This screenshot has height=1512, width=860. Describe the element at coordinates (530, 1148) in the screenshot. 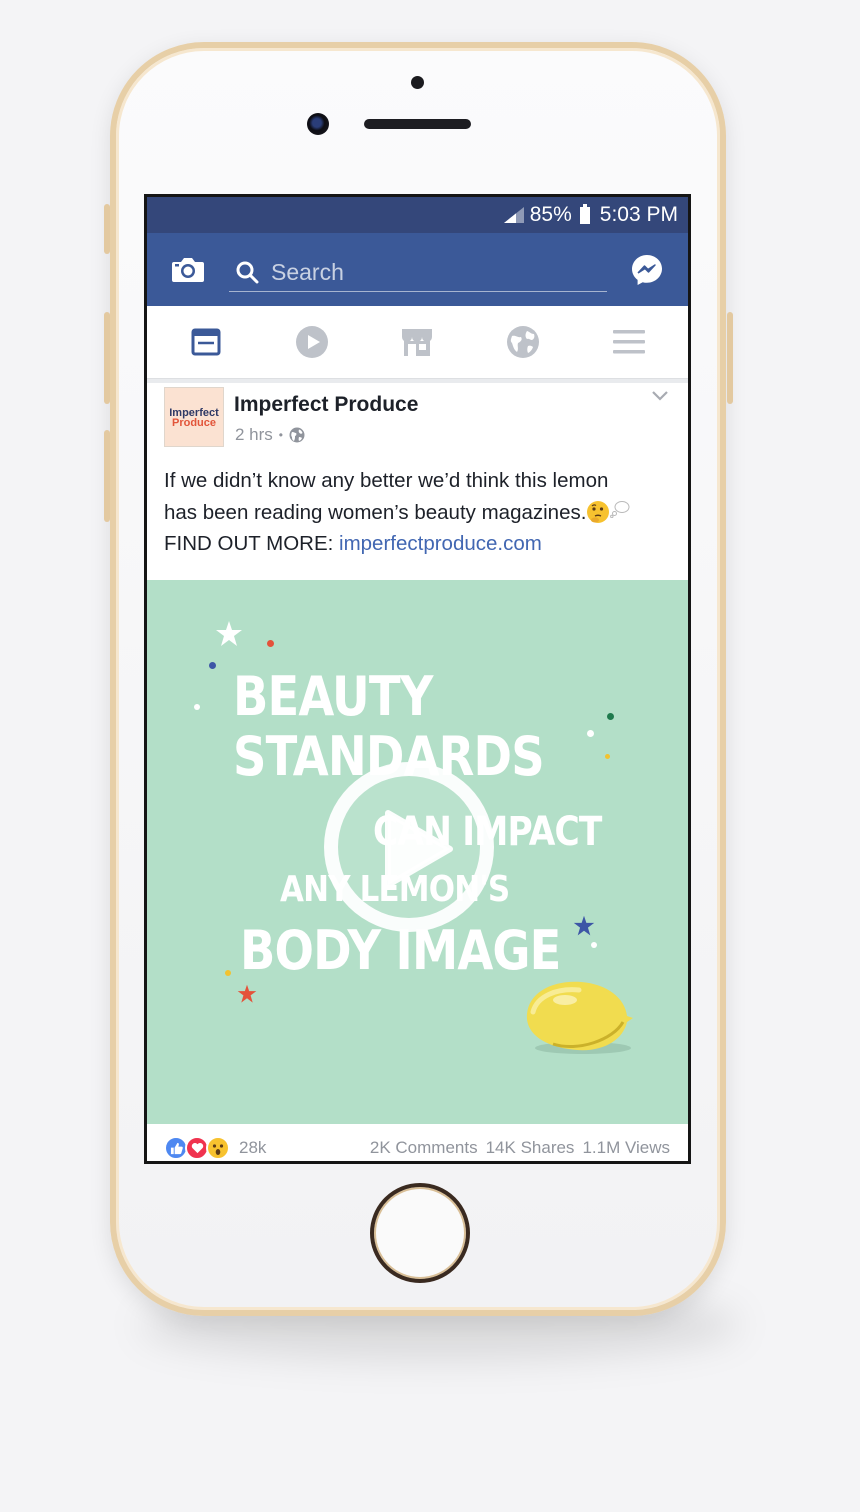

I see `shares-count: 14K Shares` at that location.